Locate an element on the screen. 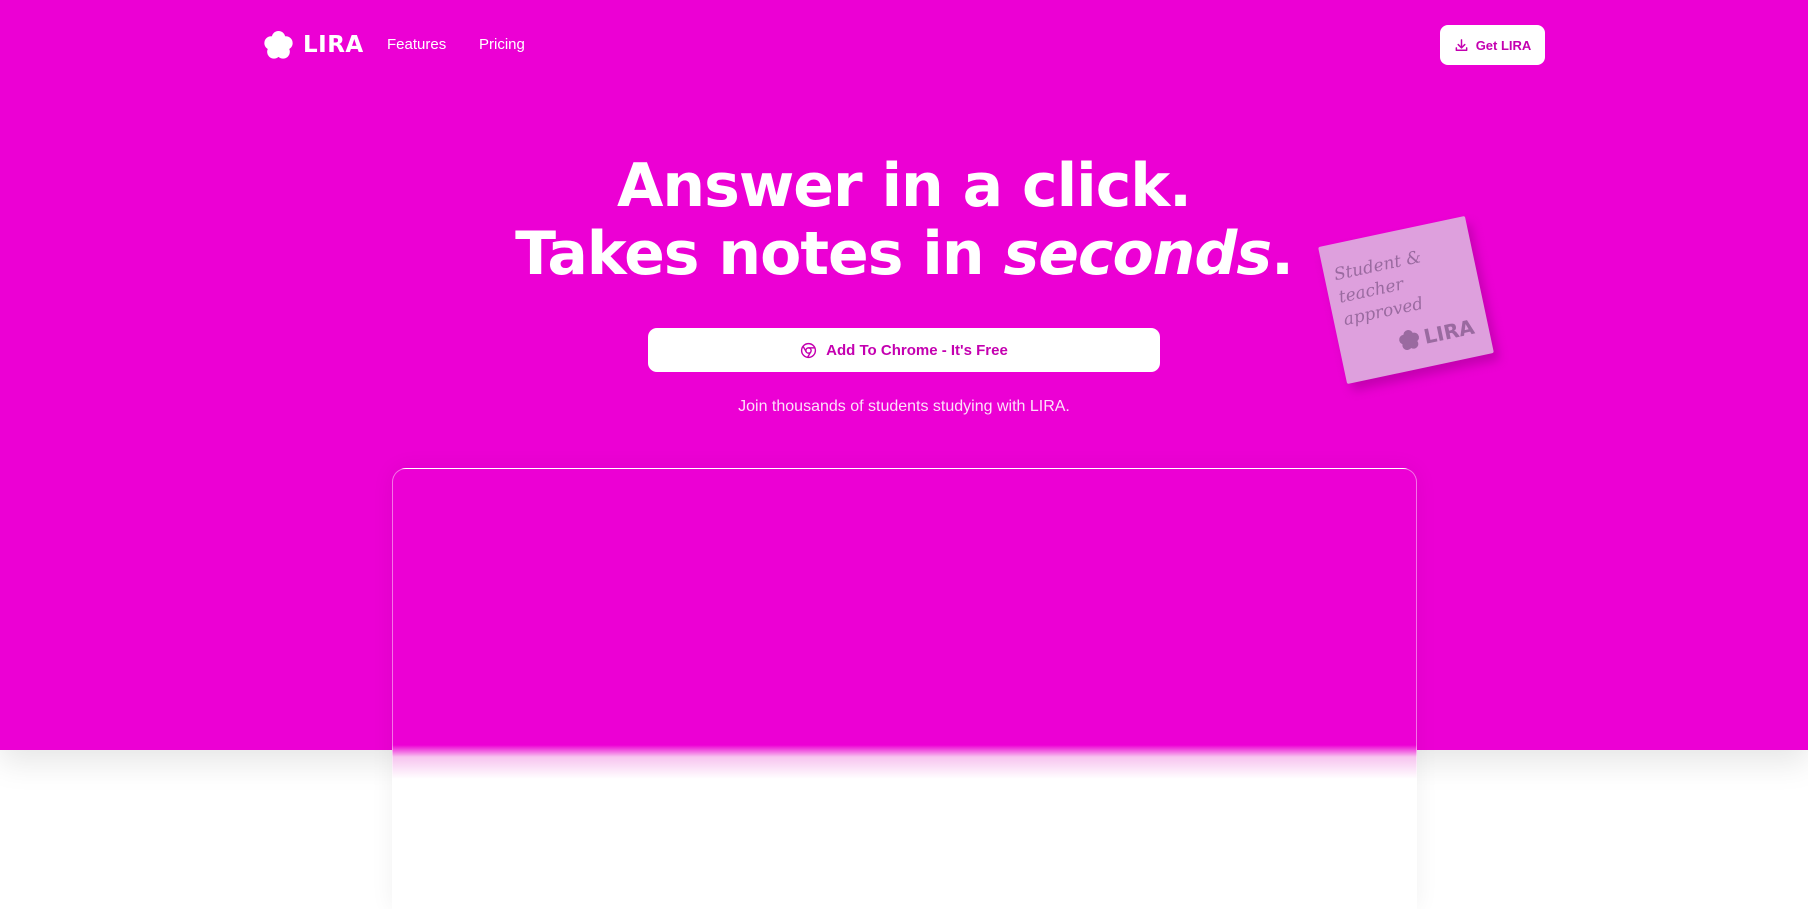 This screenshot has height=909, width=1808. sticky-note-logo: LIRA is located at coordinates (1436, 335).